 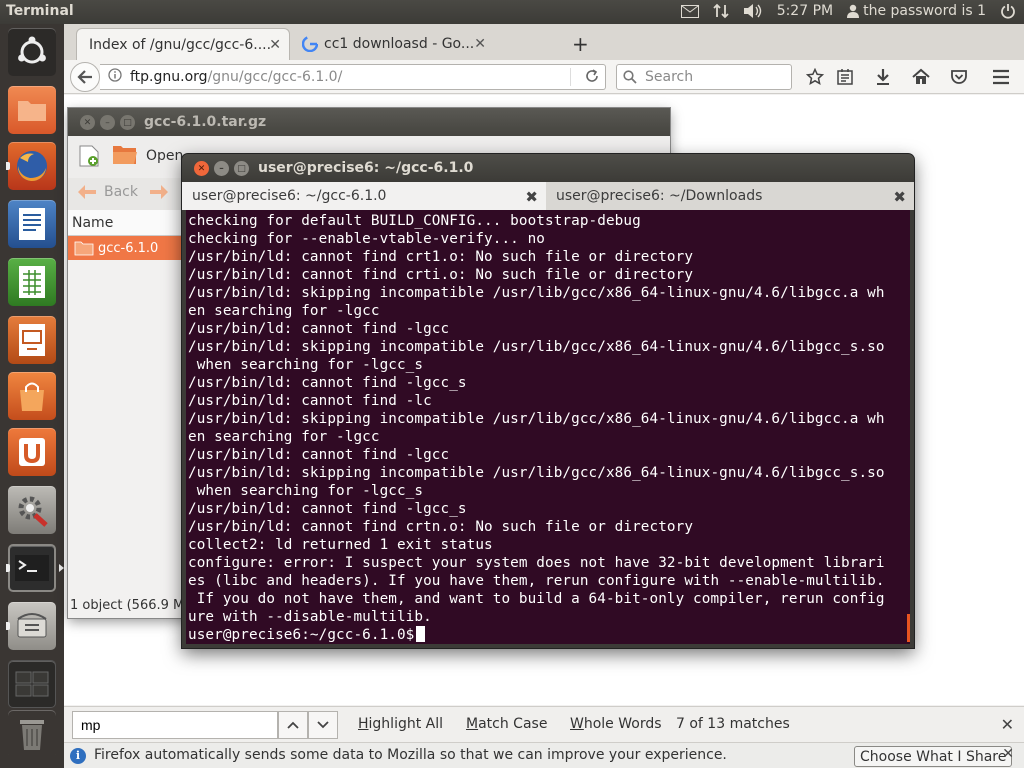 What do you see at coordinates (845, 77) in the screenshot?
I see `reading-list-icon` at bounding box center [845, 77].